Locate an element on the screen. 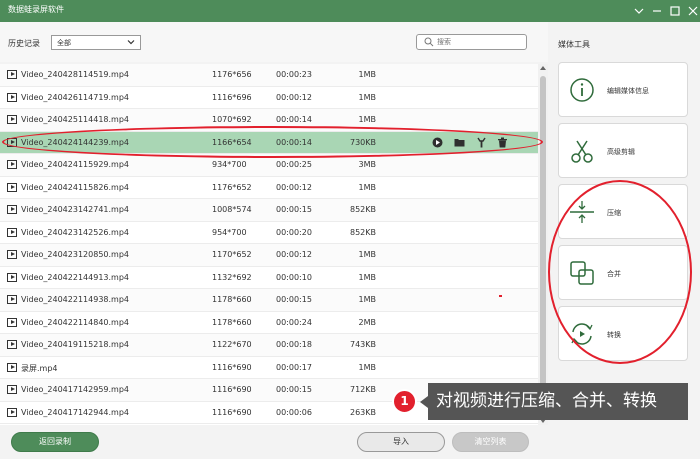 The height and width of the screenshot is (459, 700). media-tools-title: 媒体工具 is located at coordinates (574, 44).